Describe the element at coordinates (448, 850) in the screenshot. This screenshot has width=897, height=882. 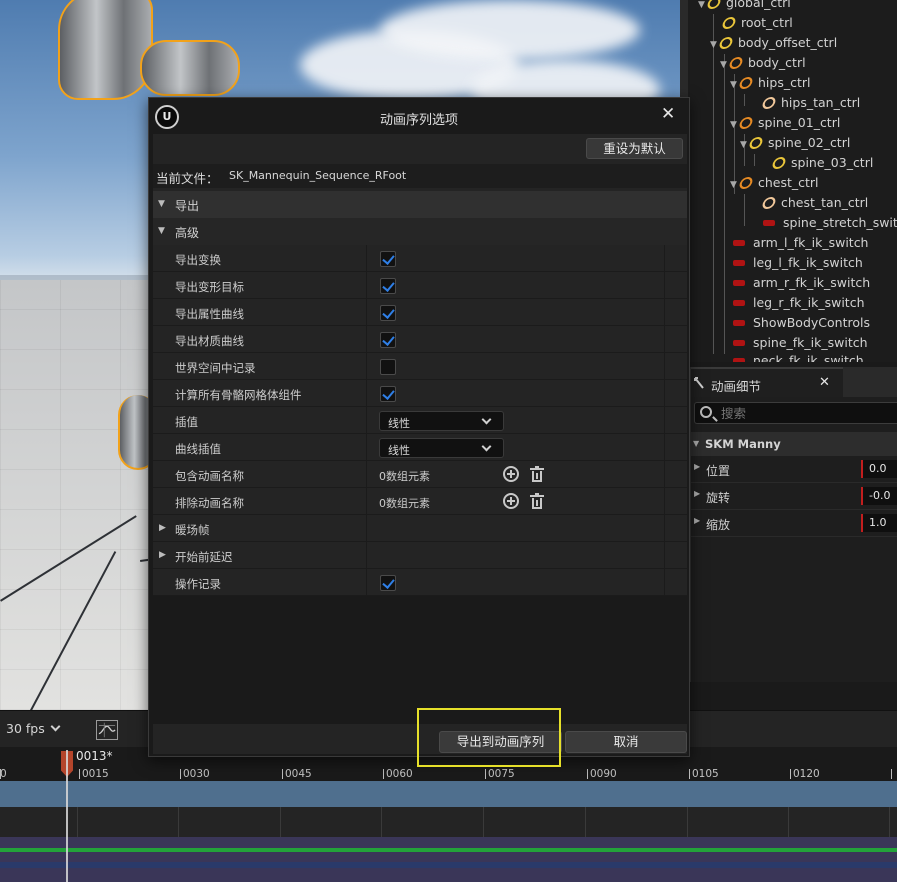
I see `green-curve-band` at that location.